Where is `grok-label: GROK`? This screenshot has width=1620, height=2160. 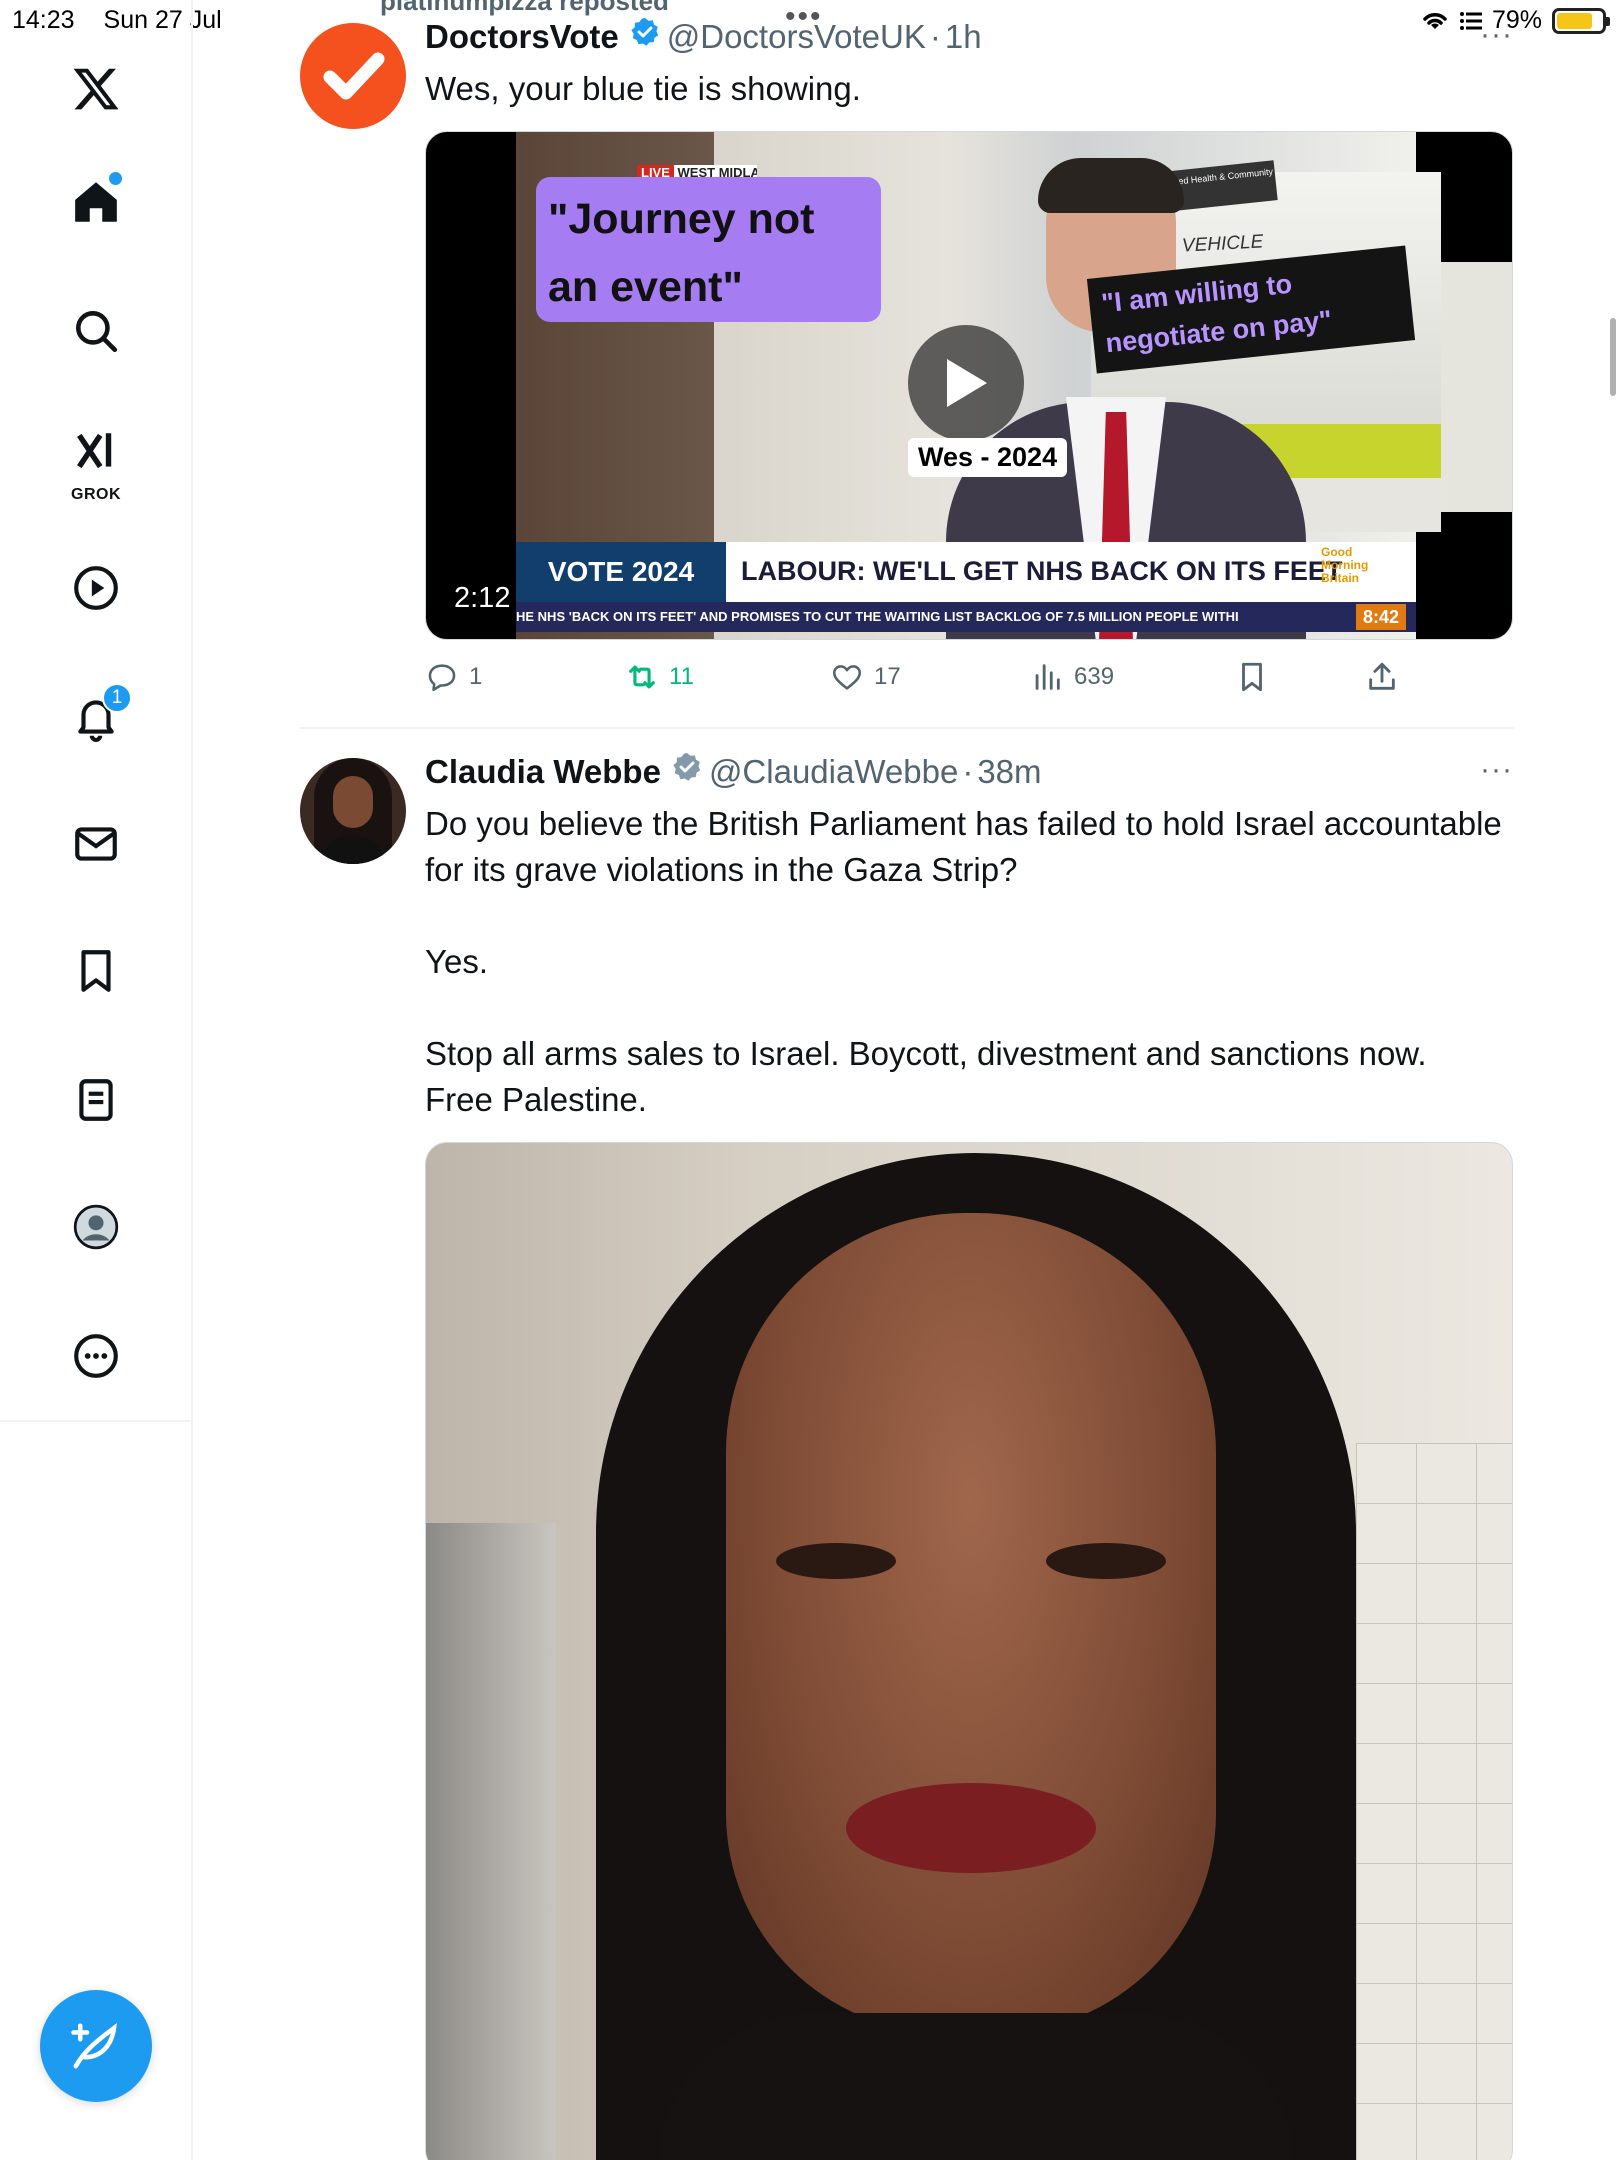
grok-label: GROK is located at coordinates (96, 494).